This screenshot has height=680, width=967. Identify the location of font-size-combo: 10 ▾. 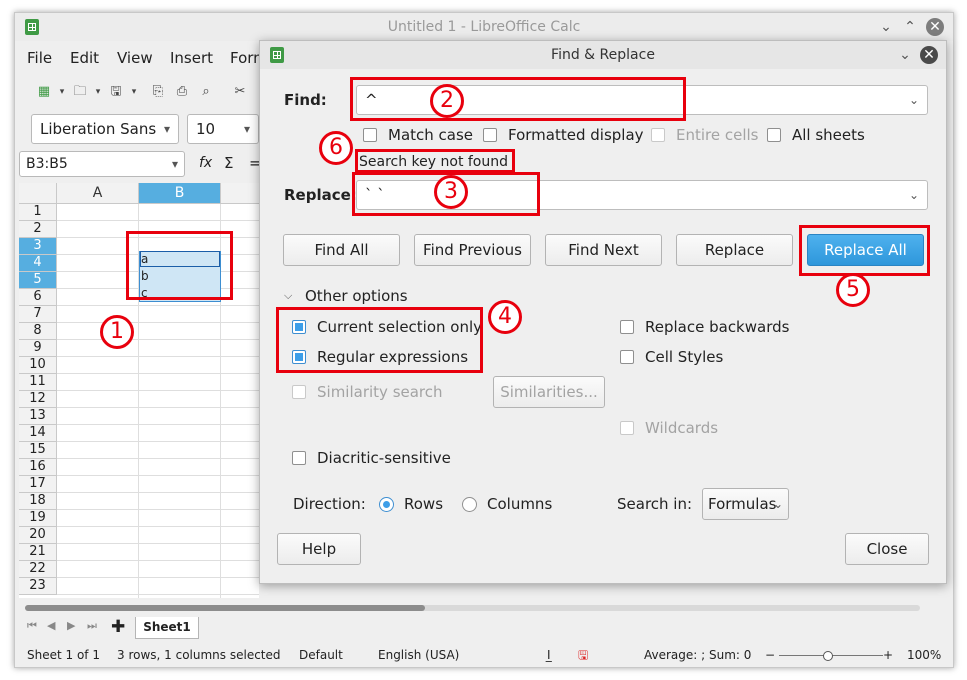
(223, 129).